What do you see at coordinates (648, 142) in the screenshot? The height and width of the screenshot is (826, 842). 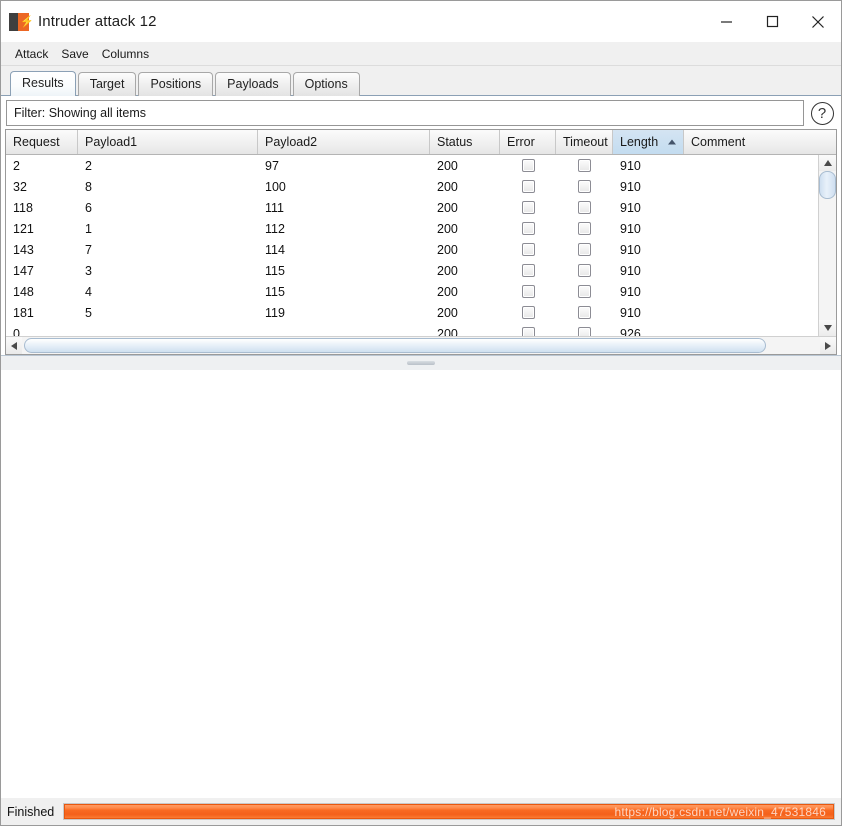 I see `column-header-length: Length` at bounding box center [648, 142].